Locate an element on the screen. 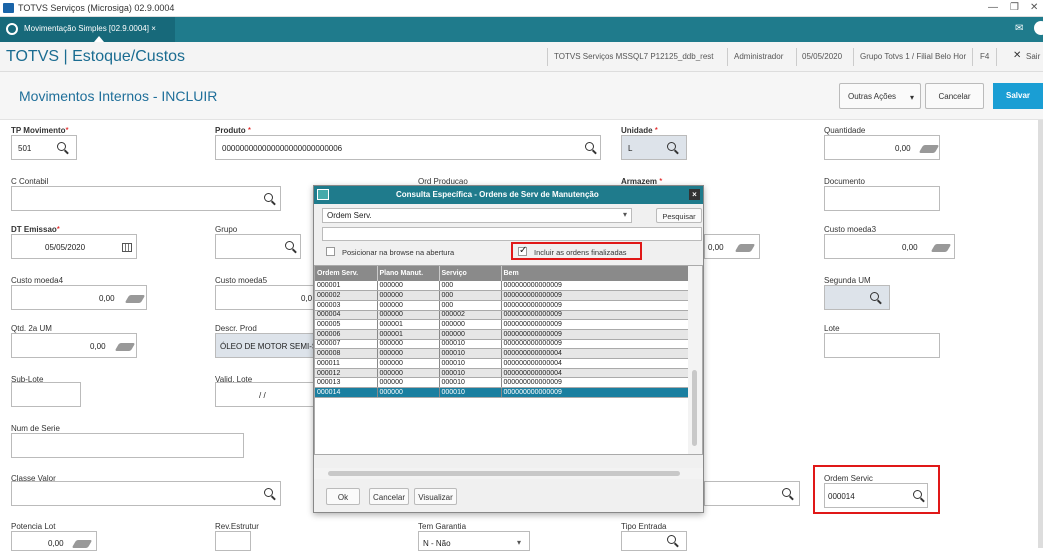 The image size is (1043, 551). table-row: 000011 000000 000010 000000000000004 is located at coordinates (502, 363).